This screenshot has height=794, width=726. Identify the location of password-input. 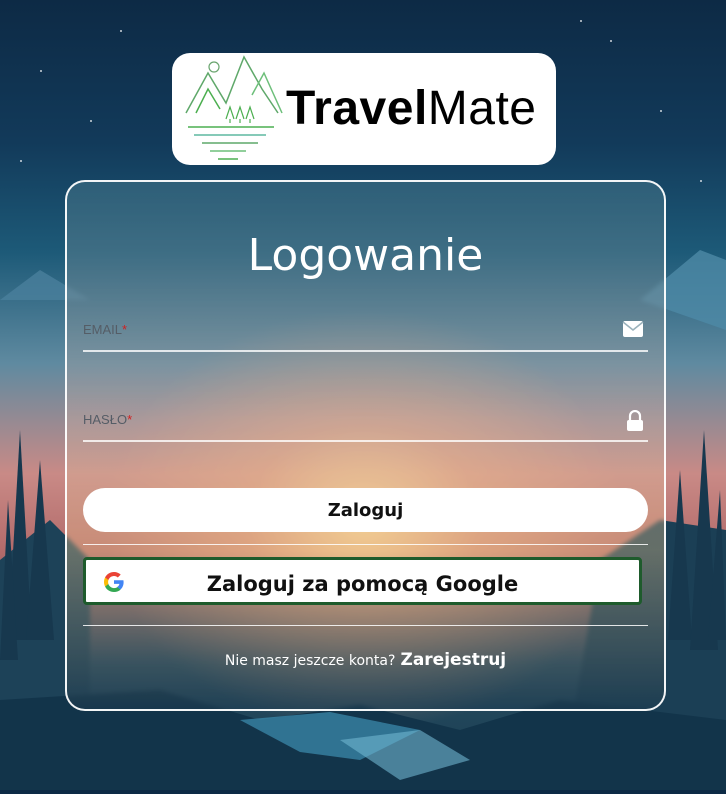
(390, 422).